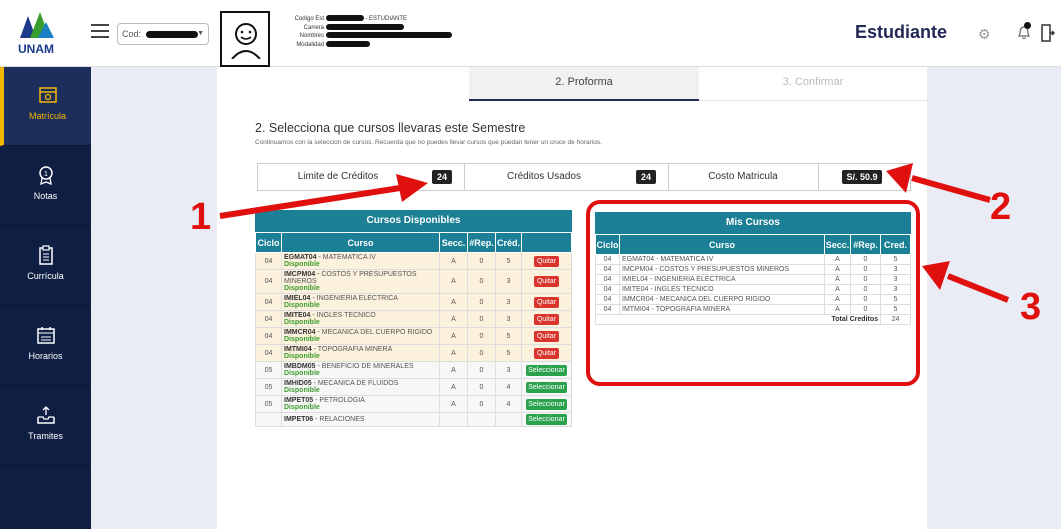 This screenshot has width=1061, height=529. What do you see at coordinates (1031, 307) in the screenshot?
I see `annotation-3: 3` at bounding box center [1031, 307].